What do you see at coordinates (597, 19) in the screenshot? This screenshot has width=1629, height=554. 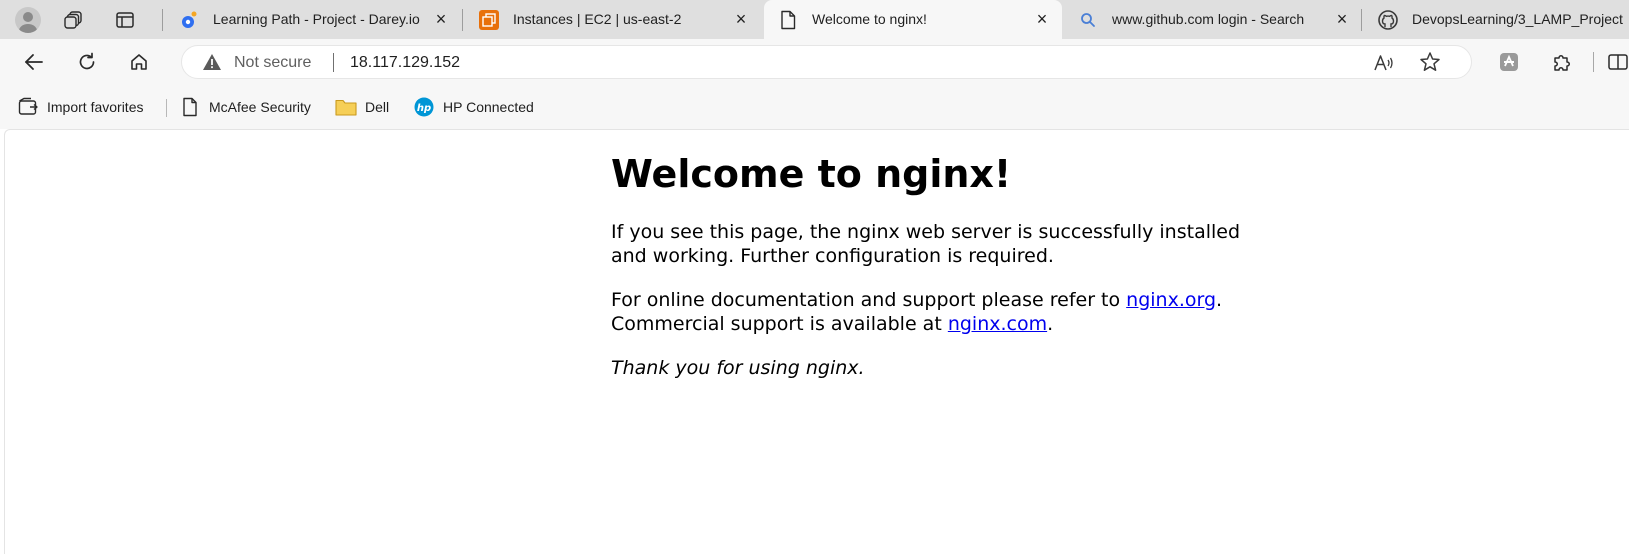 I see `tab-title: Instances | EC2 | us-east-2` at bounding box center [597, 19].